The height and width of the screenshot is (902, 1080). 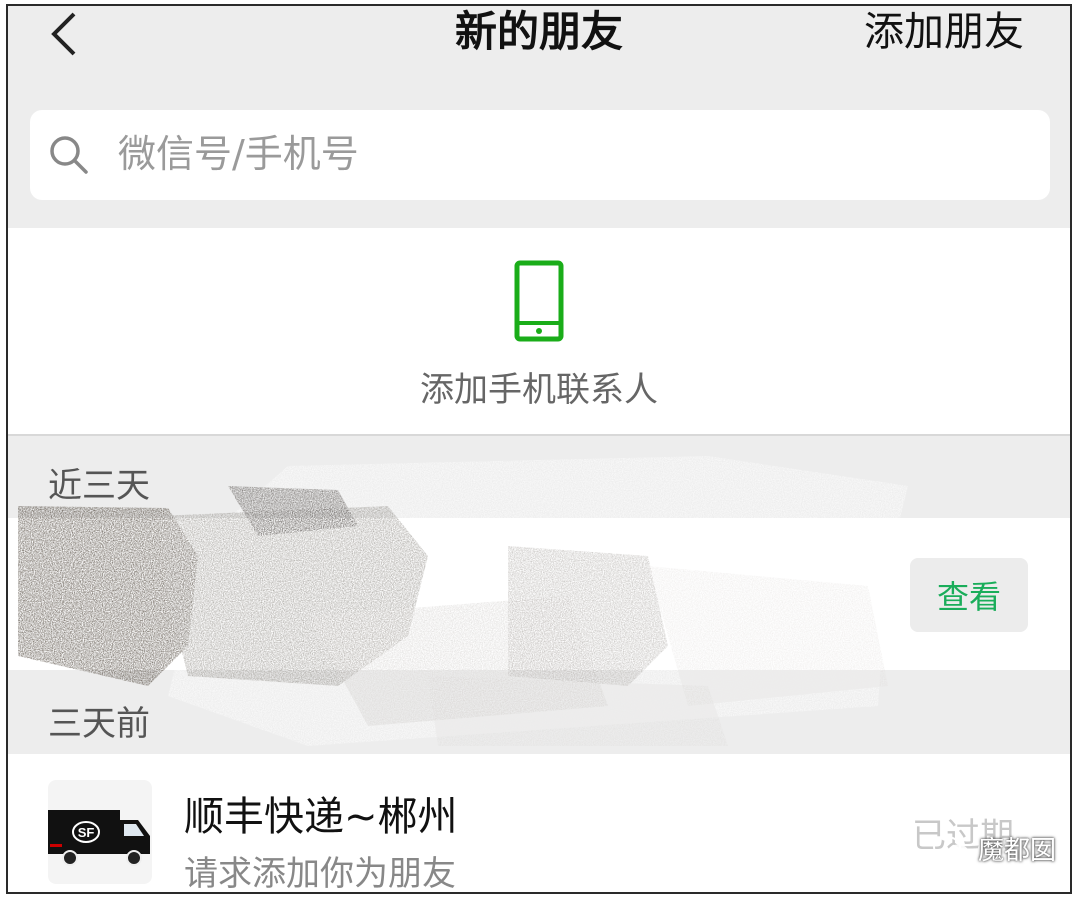 I want to click on request-sender-name: 顺丰快递~郴州, so click(x=321, y=817).